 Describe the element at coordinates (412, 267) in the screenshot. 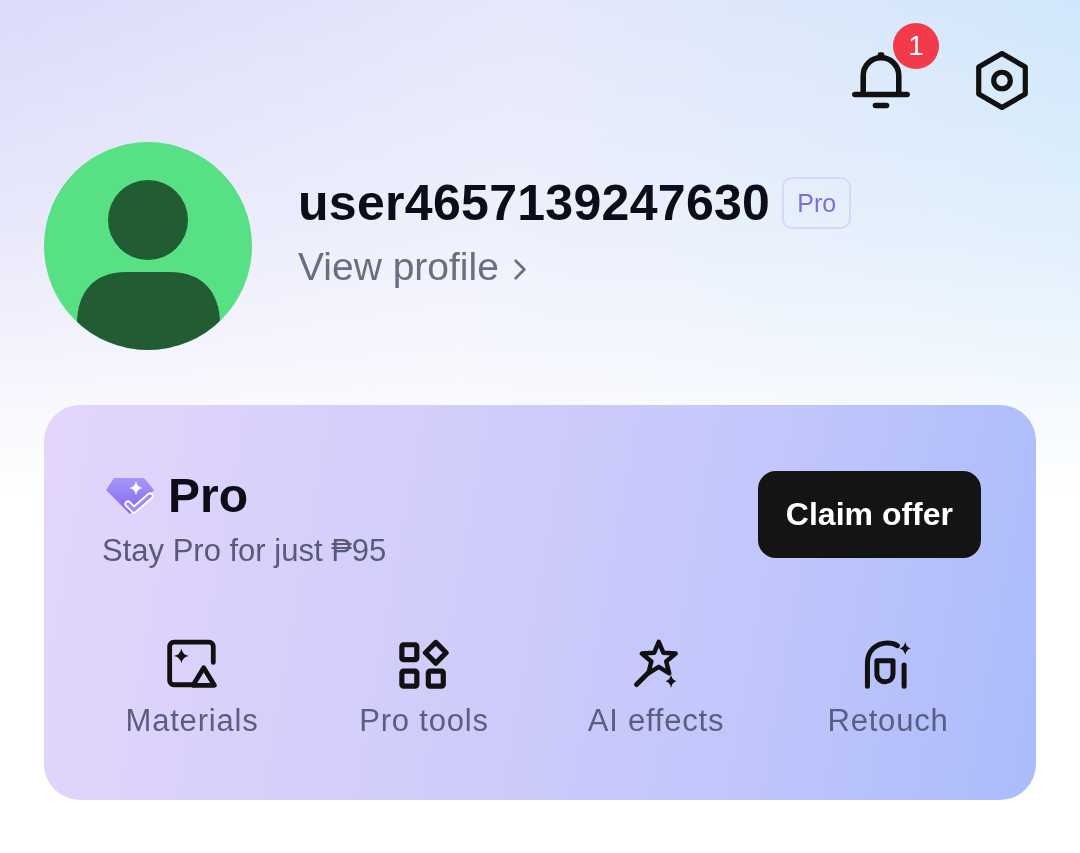

I see `view-profile-link: View profile` at that location.